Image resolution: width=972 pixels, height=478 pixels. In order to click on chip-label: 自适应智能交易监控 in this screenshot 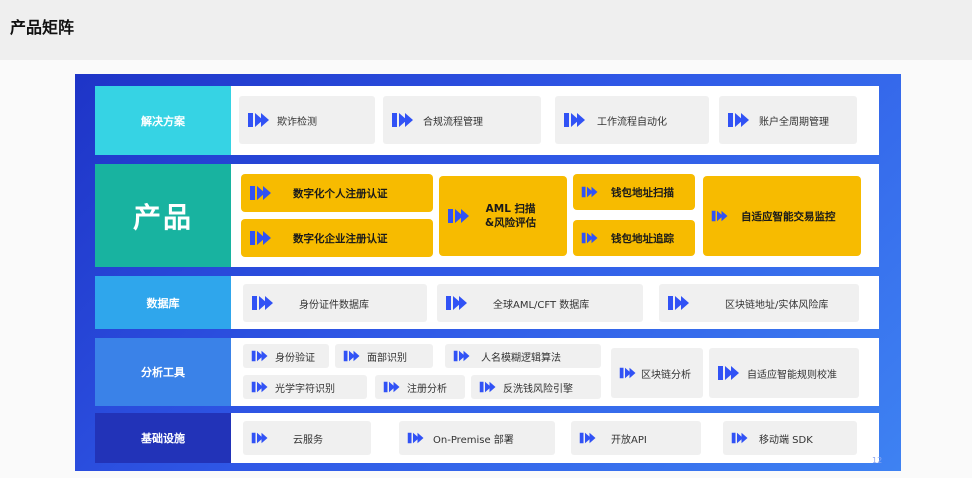, I will do `click(788, 216)`.